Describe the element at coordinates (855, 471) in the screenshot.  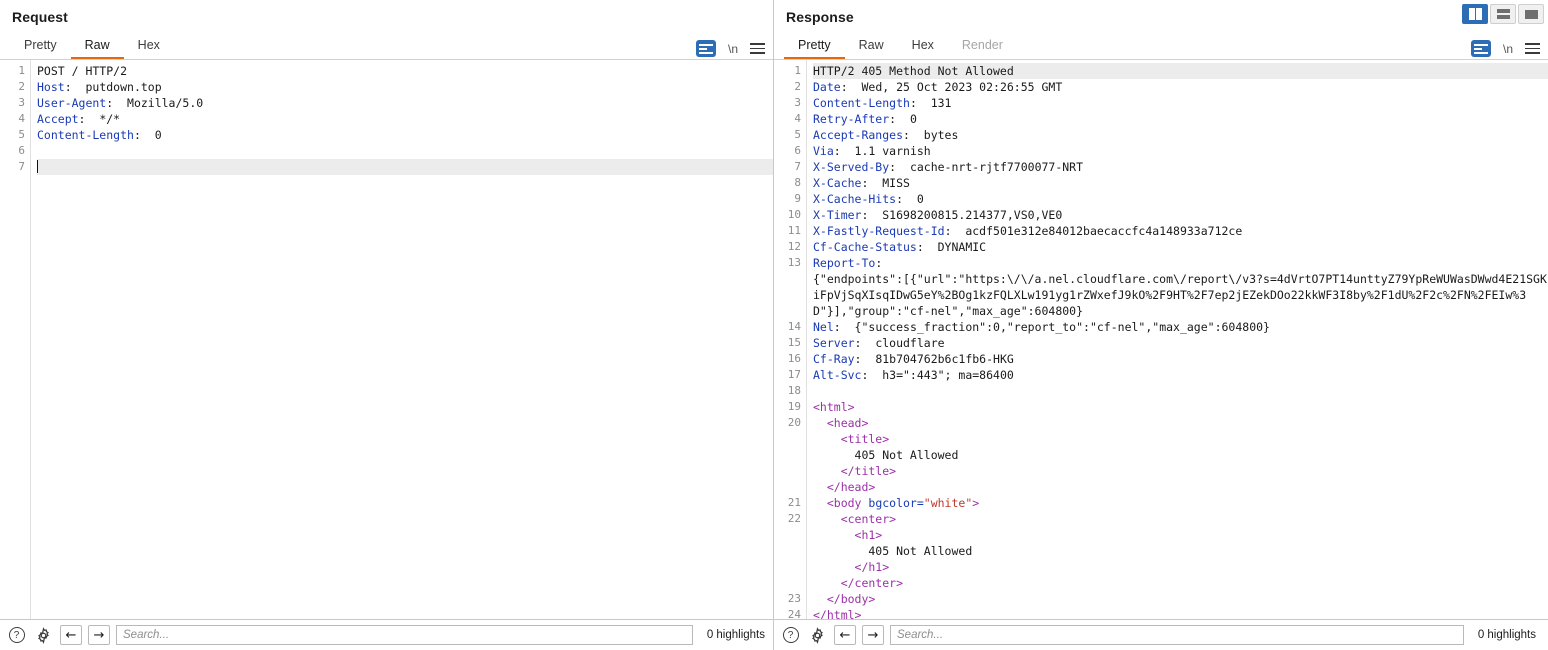
I see `code-line: </title>` at that location.